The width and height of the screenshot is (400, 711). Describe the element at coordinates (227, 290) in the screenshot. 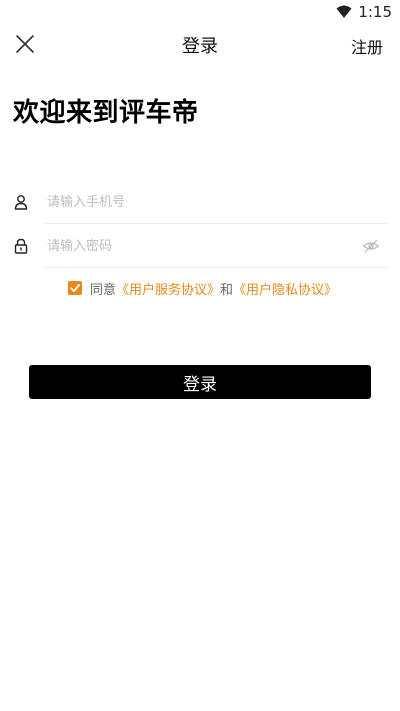

I see `agreement-conjunction: 和` at that location.